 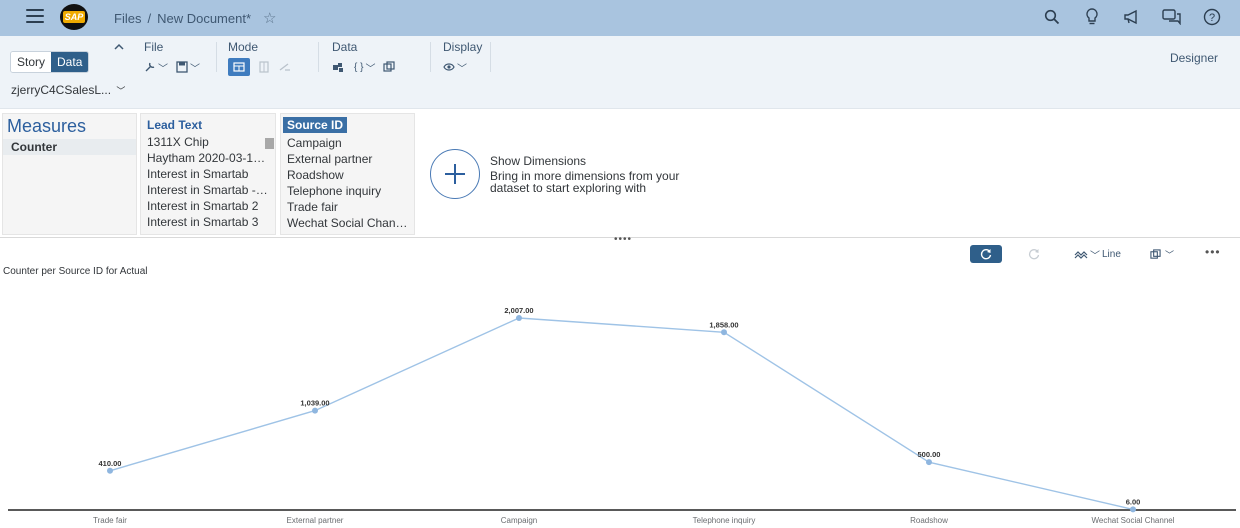 What do you see at coordinates (182, 67) in the screenshot?
I see `save-icon` at bounding box center [182, 67].